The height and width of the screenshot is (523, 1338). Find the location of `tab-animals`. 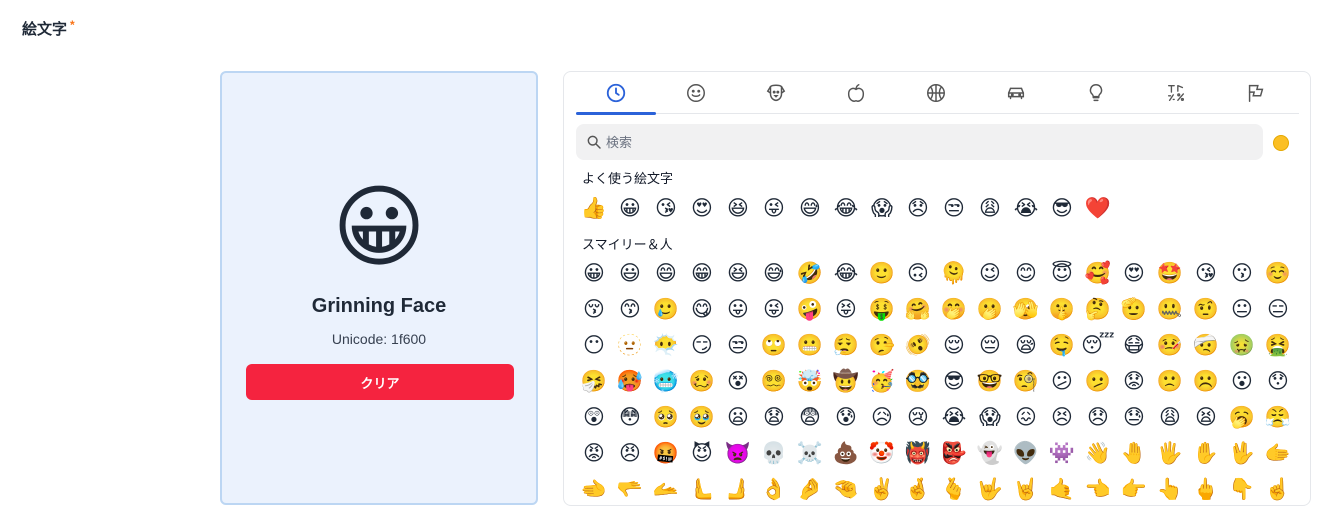

tab-animals is located at coordinates (776, 93).